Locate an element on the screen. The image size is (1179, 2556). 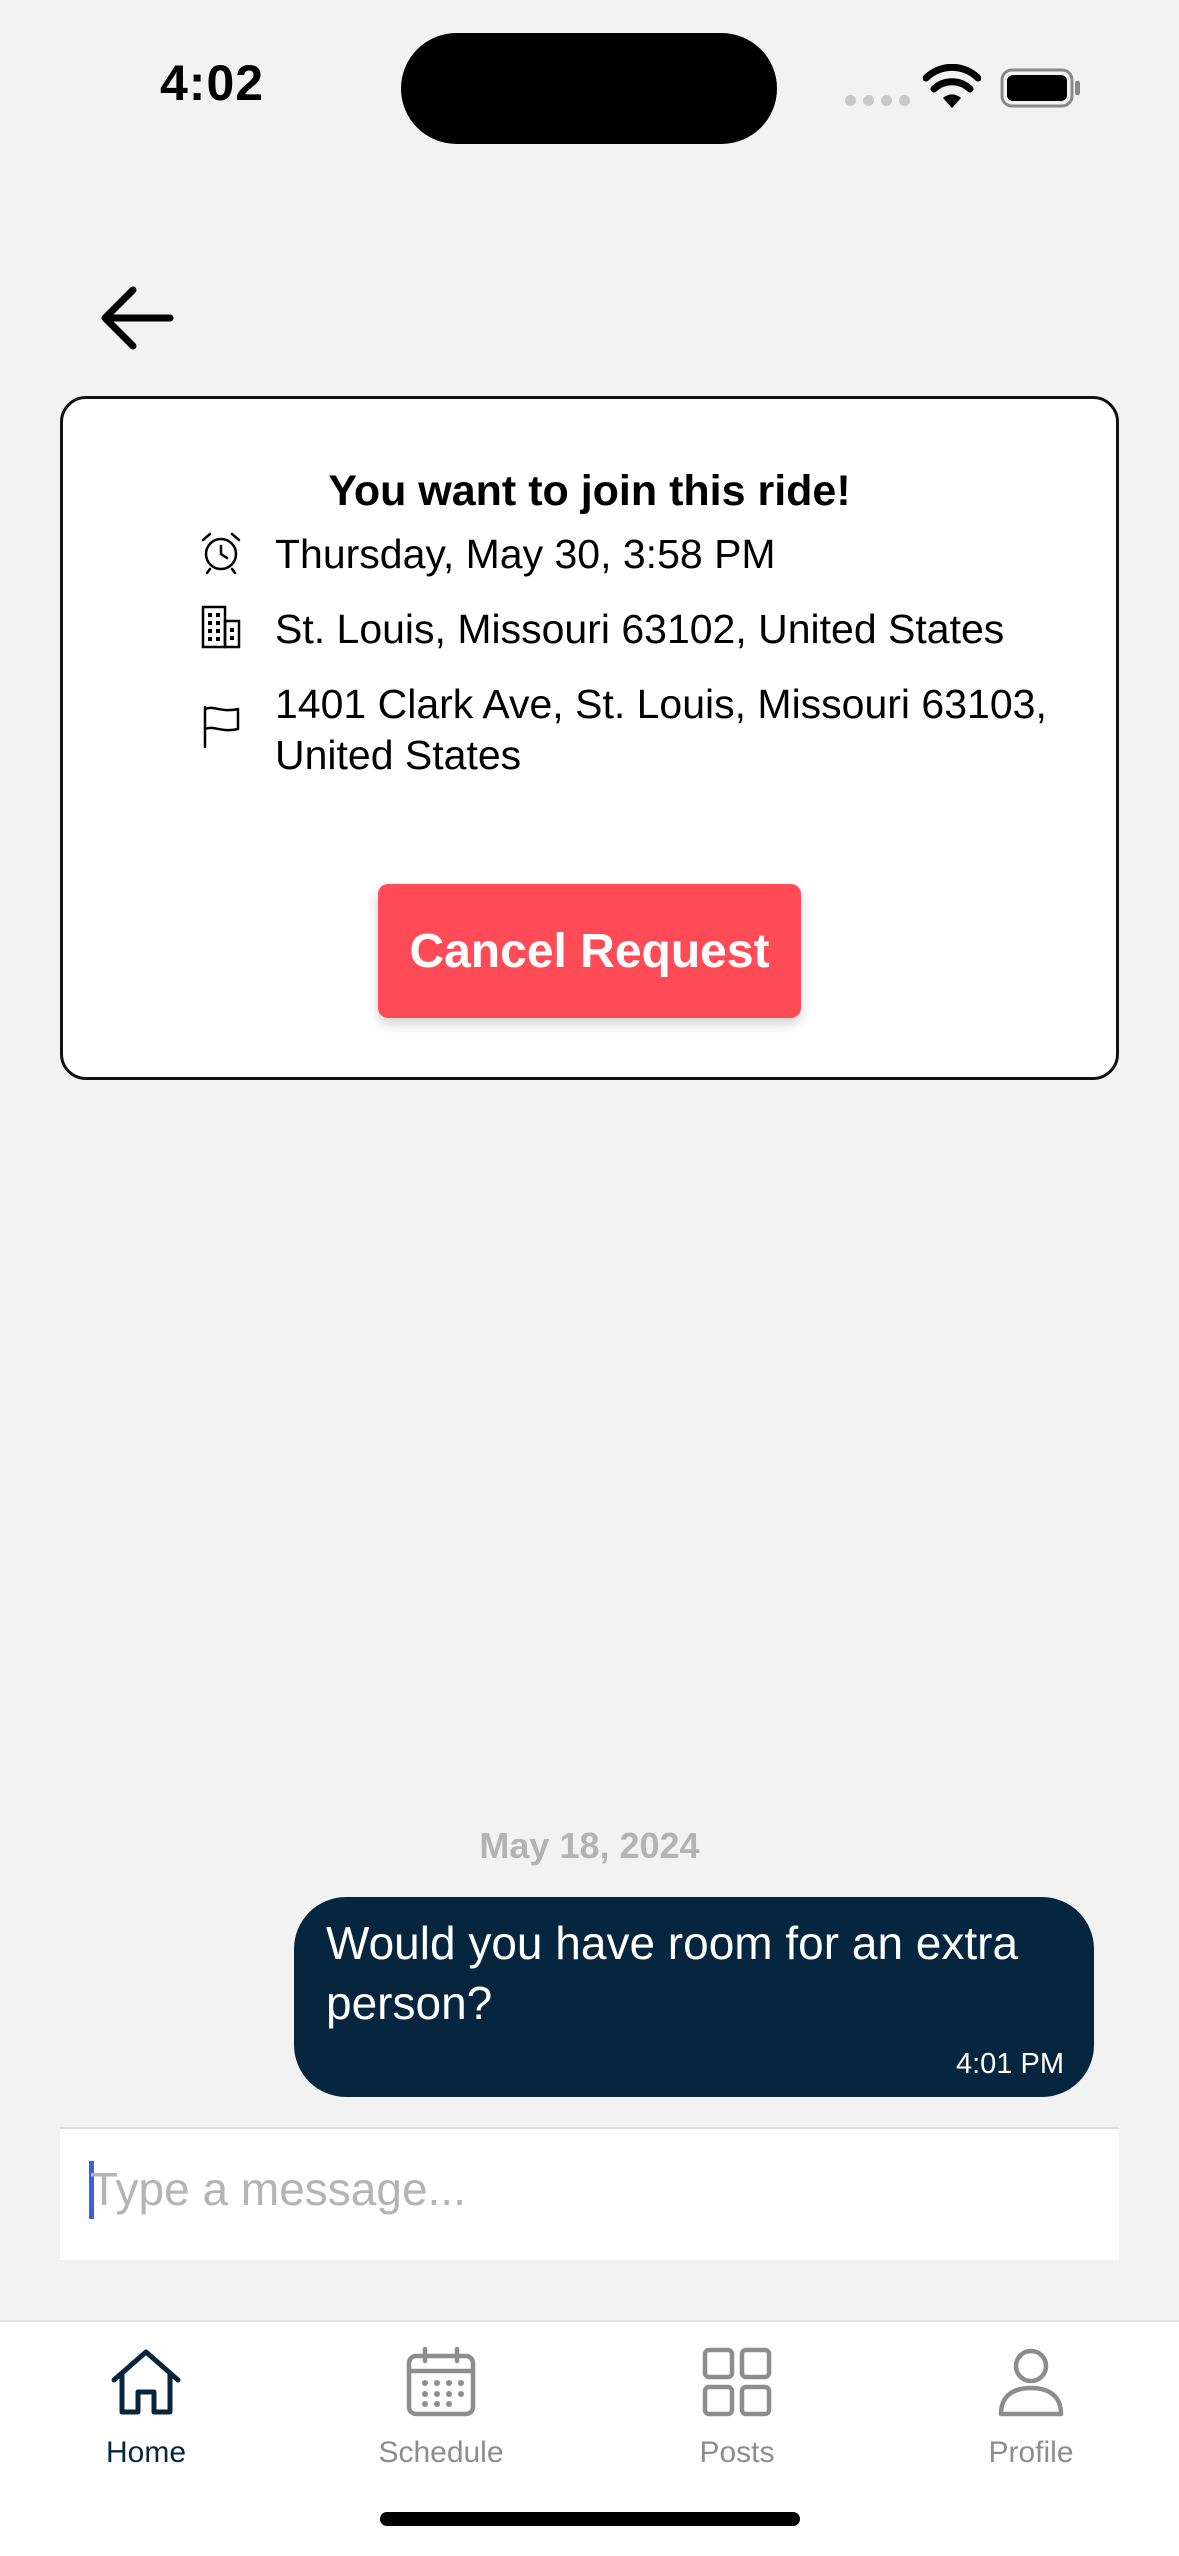
message-text: Would you have room for an extra person? is located at coordinates (672, 1973).